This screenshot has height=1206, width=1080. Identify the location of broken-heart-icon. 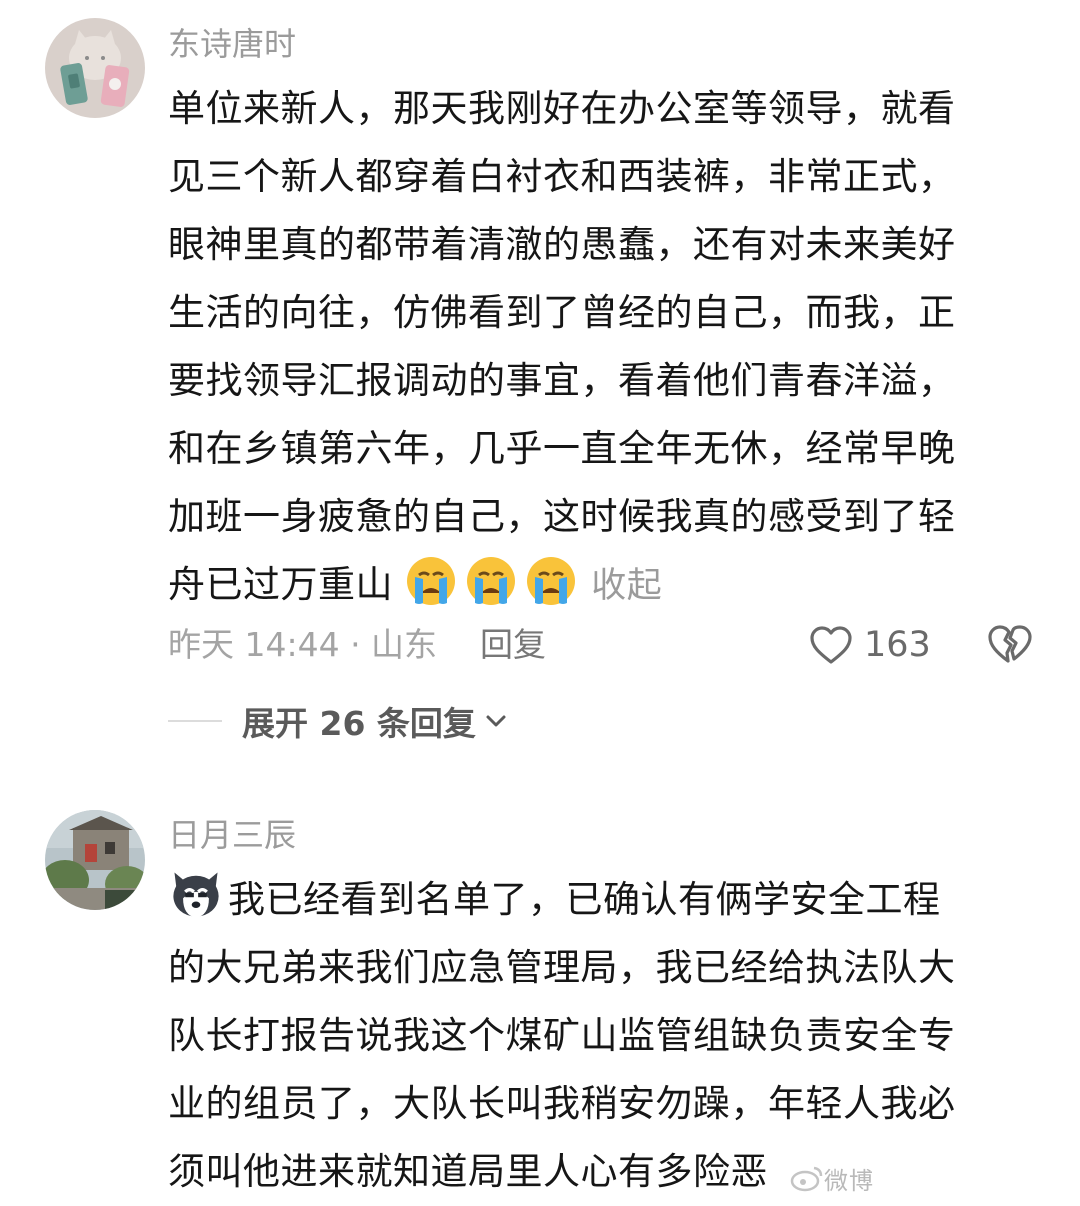
(1010, 644).